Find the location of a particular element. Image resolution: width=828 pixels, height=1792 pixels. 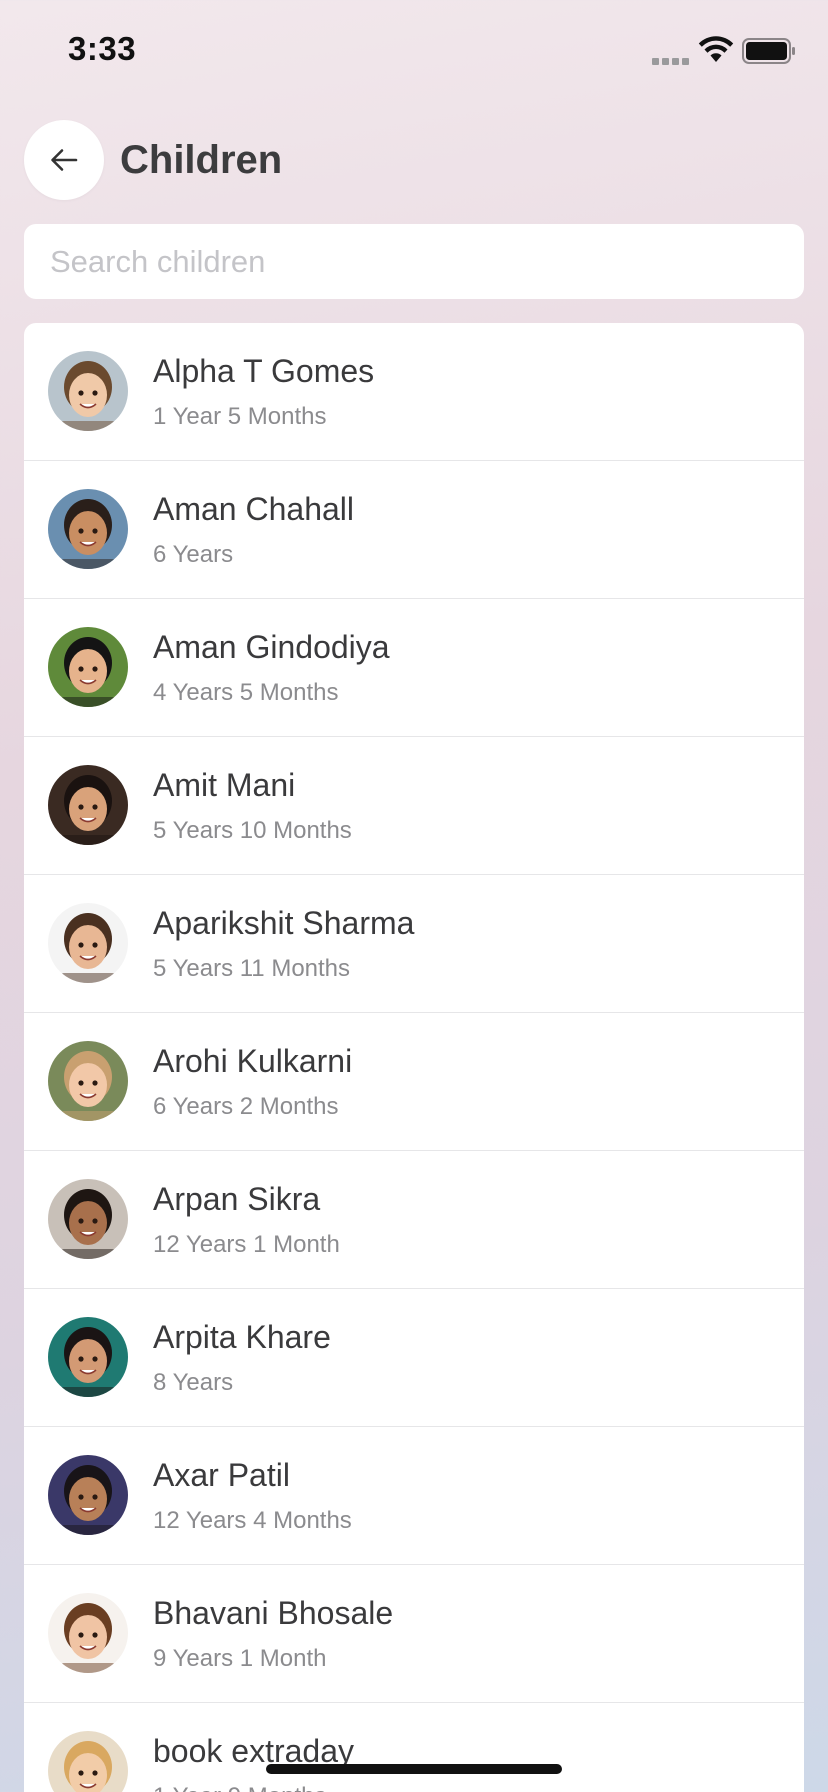

search-input is located at coordinates (414, 261).